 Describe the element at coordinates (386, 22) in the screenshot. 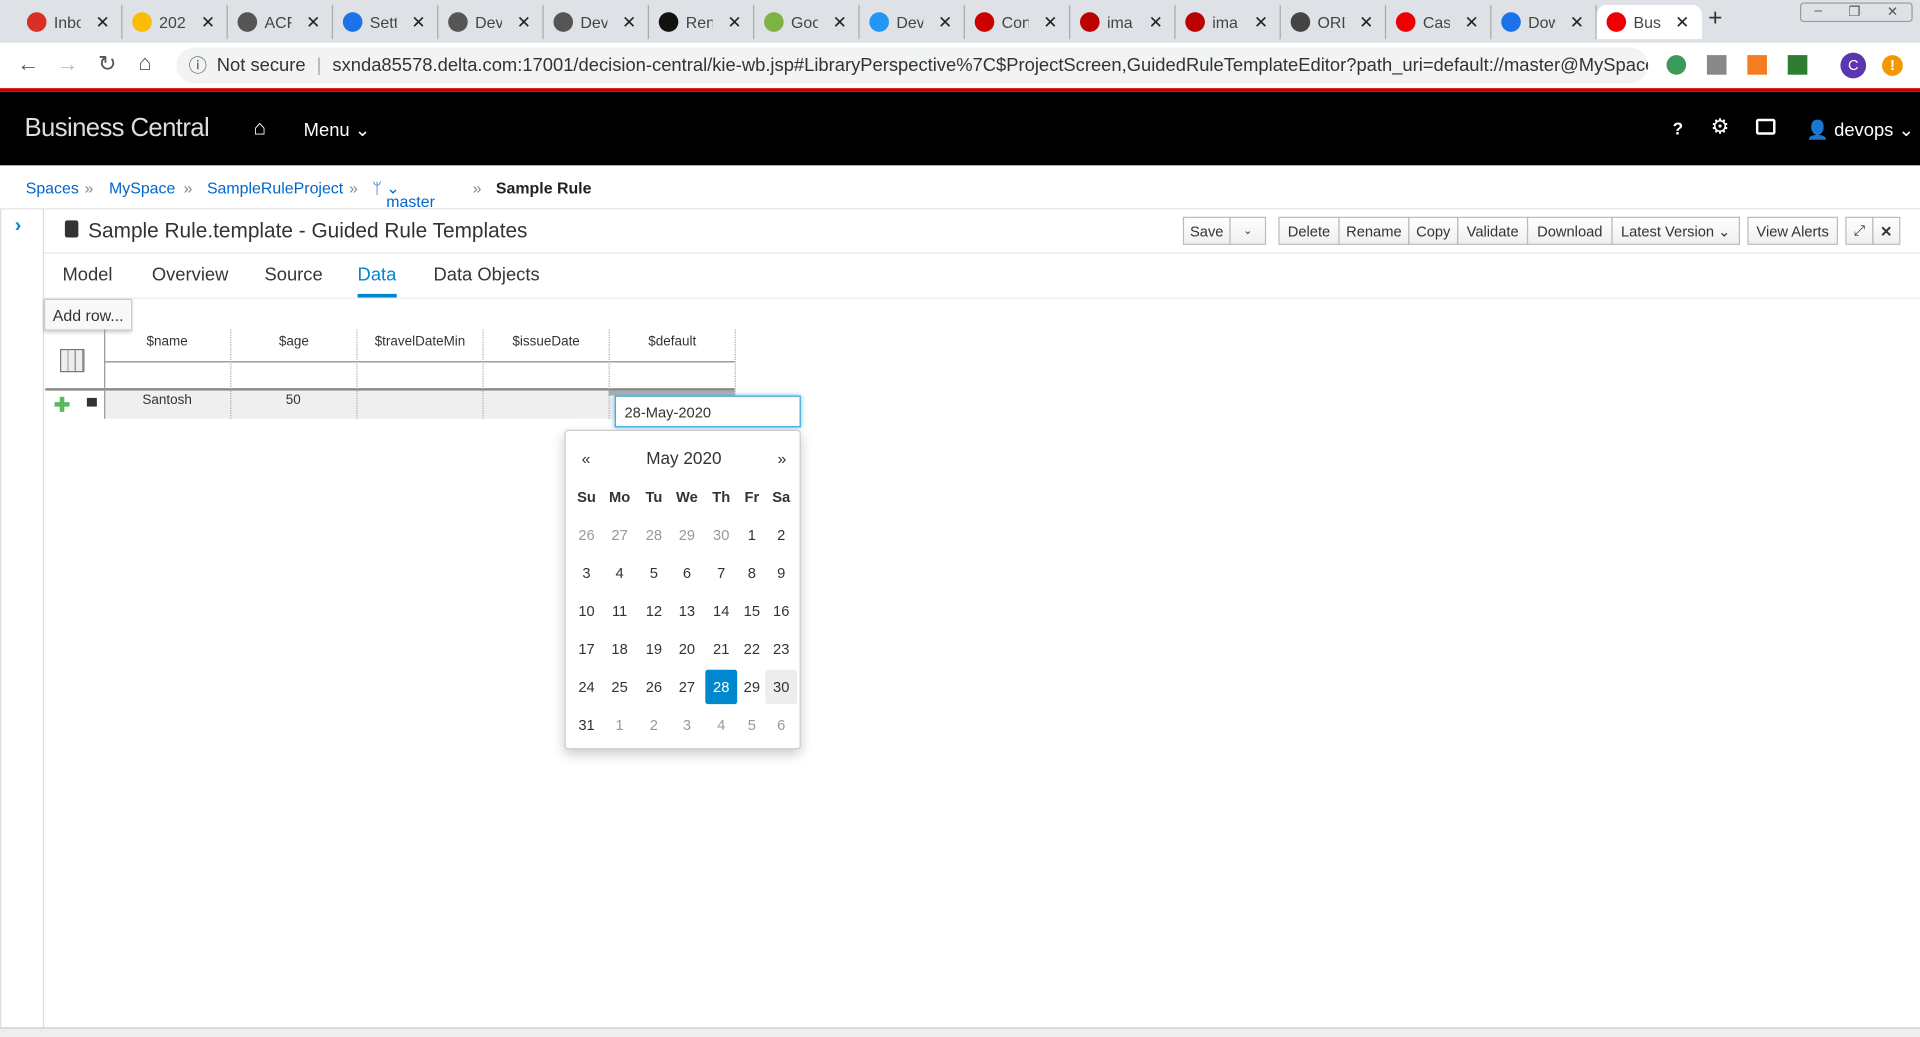

I see `browser-tab: Settings ✕` at that location.